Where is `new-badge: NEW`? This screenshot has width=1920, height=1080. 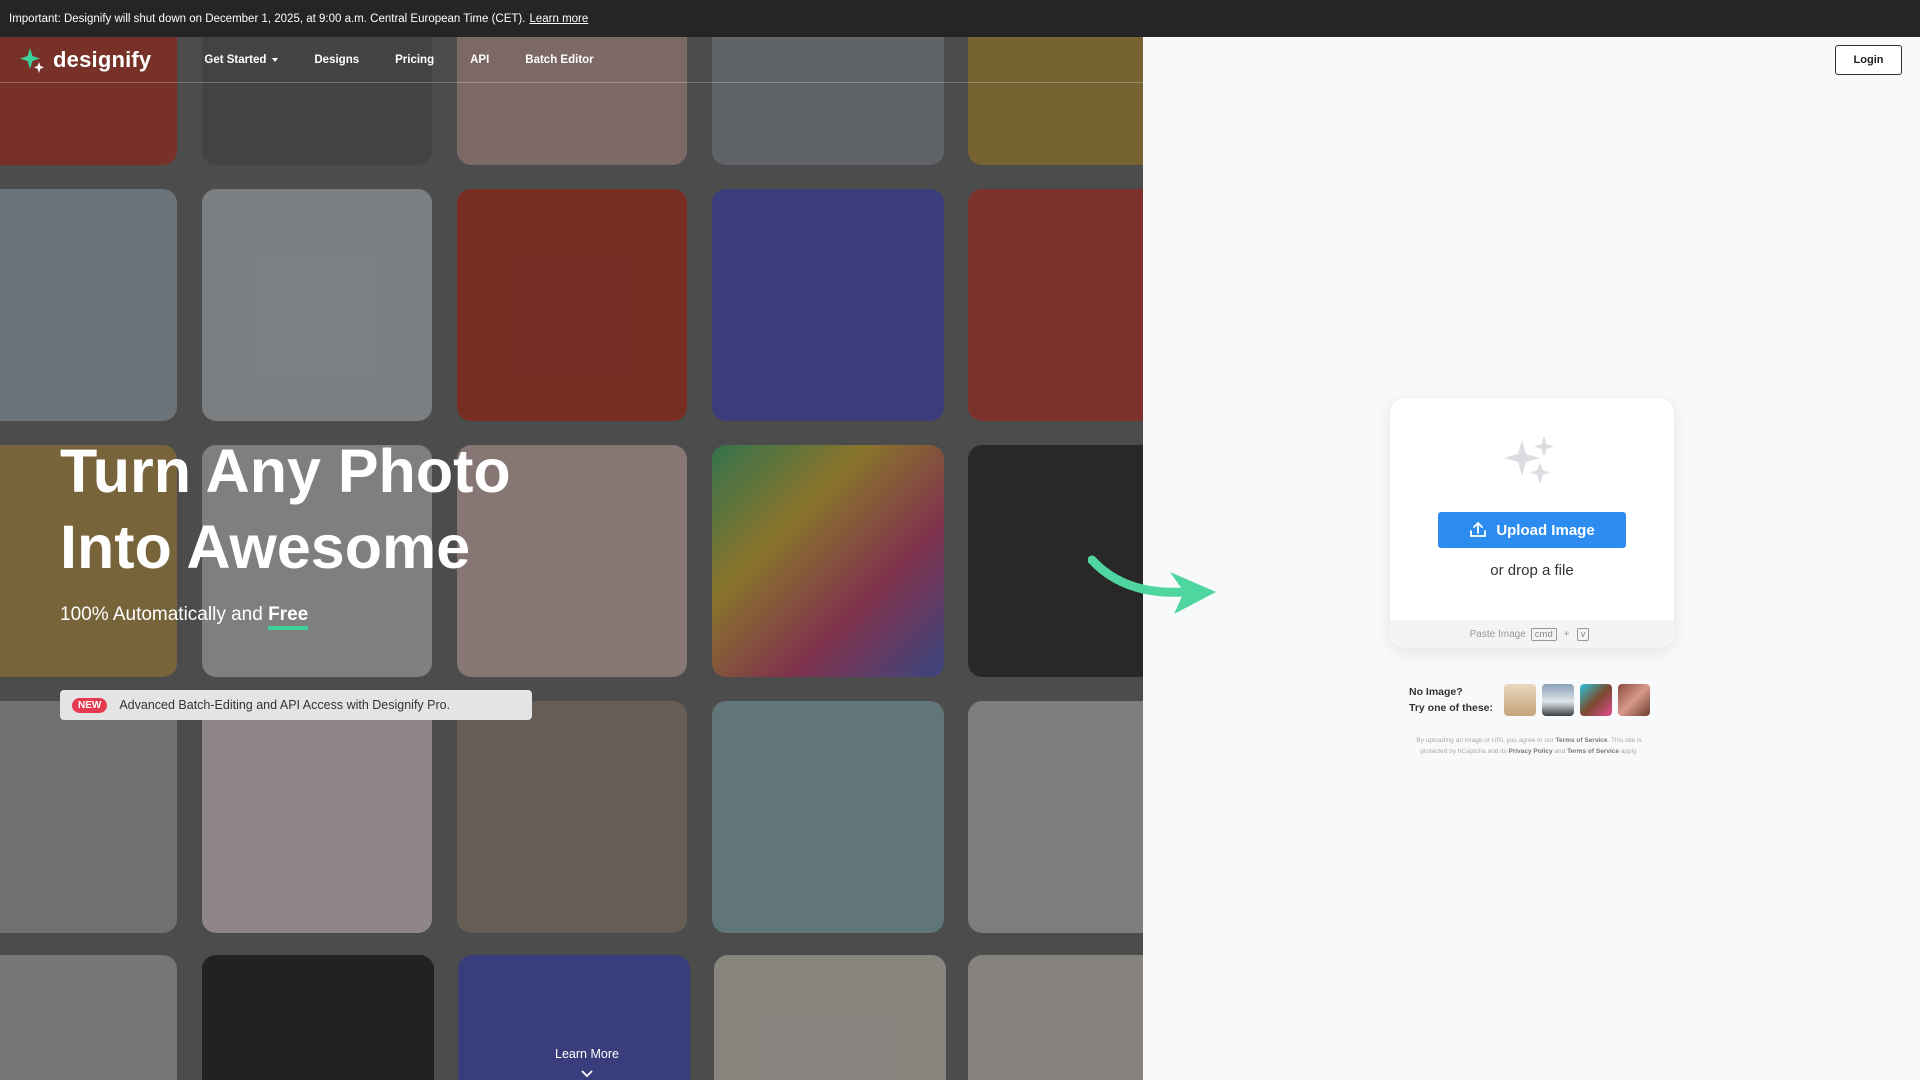 new-badge: NEW is located at coordinates (90, 705).